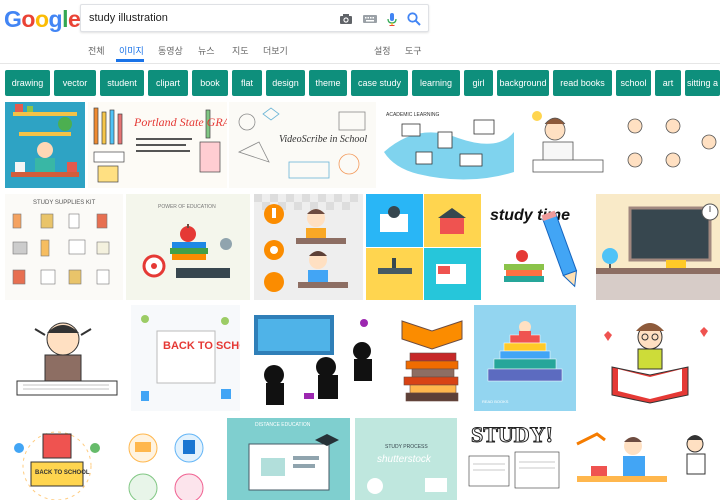 The height and width of the screenshot is (500, 720). Describe the element at coordinates (668, 83) in the screenshot. I see `chip-art: art` at that location.